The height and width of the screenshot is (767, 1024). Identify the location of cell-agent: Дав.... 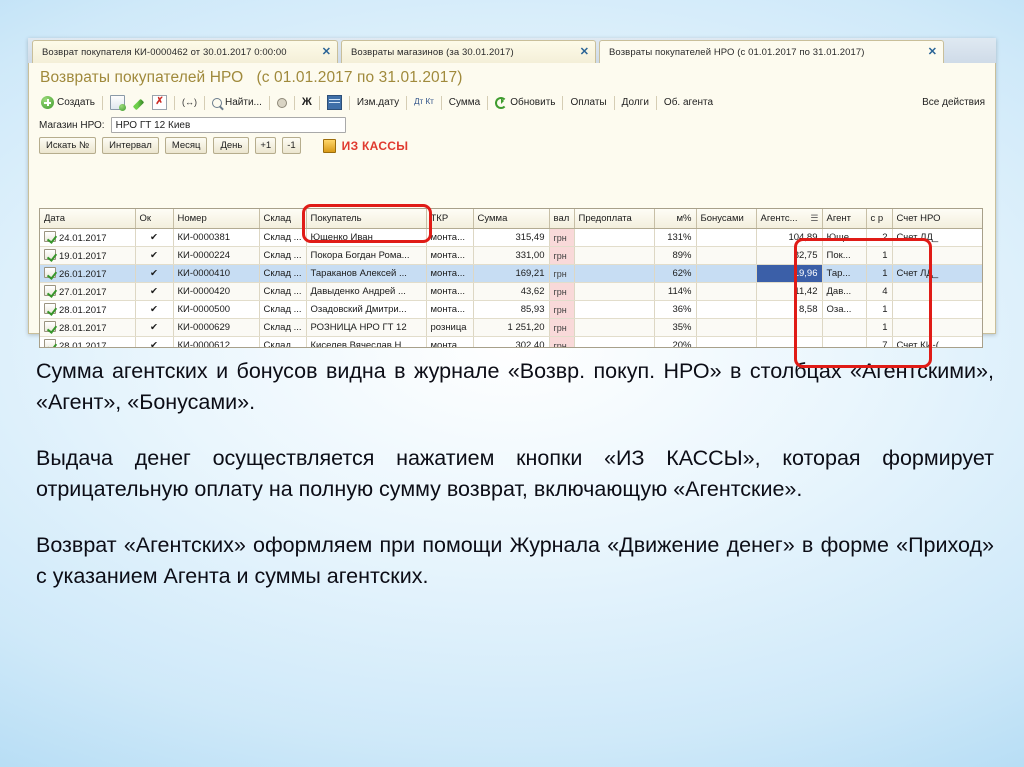
(844, 291).